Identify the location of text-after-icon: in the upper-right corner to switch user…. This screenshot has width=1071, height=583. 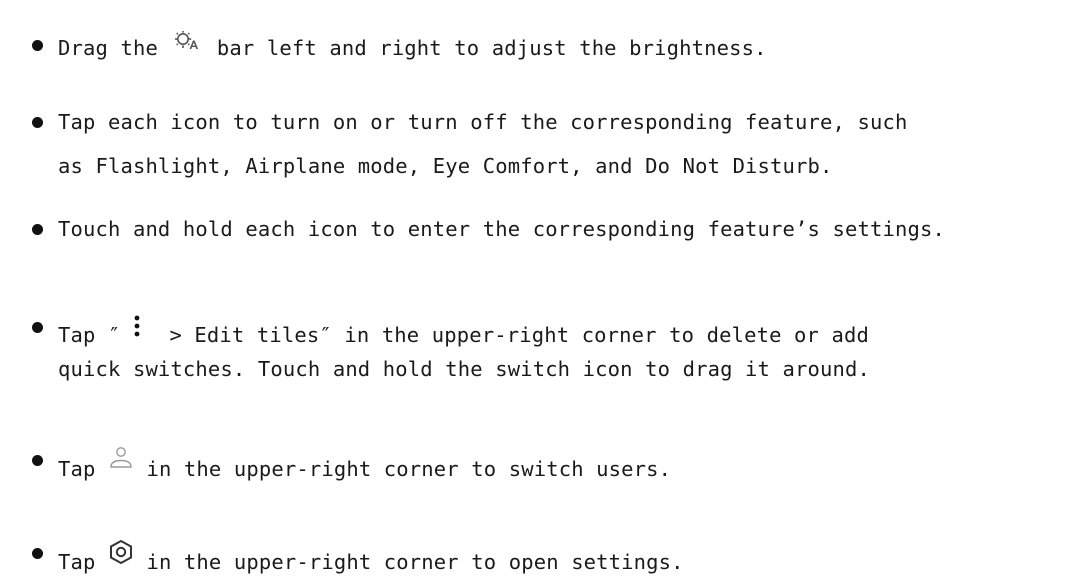
(402, 469).